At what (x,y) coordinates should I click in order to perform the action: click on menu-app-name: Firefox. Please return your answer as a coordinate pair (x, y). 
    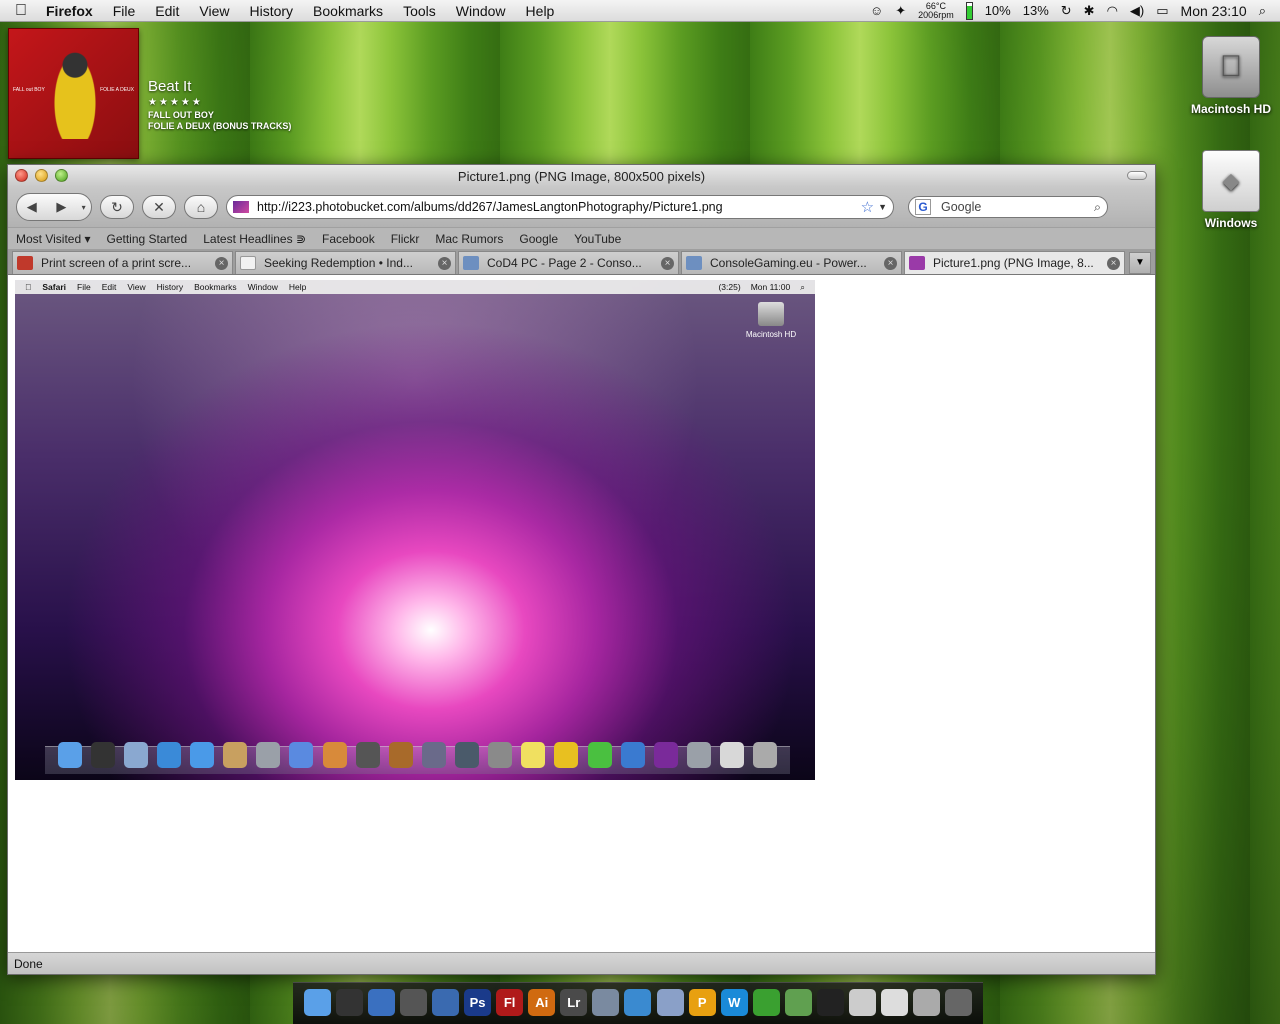
    Looking at the image, I should click on (72, 11).